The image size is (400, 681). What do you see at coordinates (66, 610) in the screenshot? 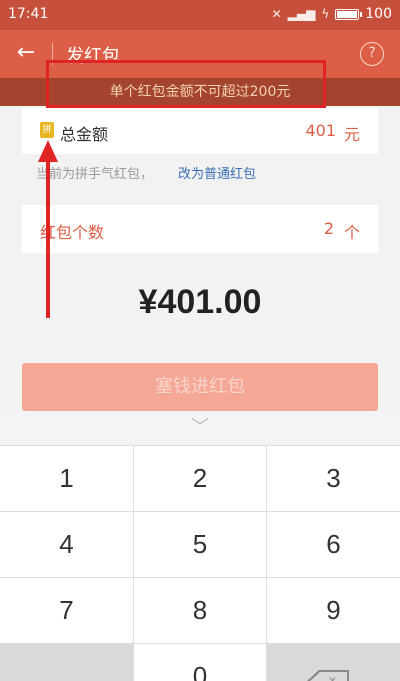
I see `key-7: 7` at bounding box center [66, 610].